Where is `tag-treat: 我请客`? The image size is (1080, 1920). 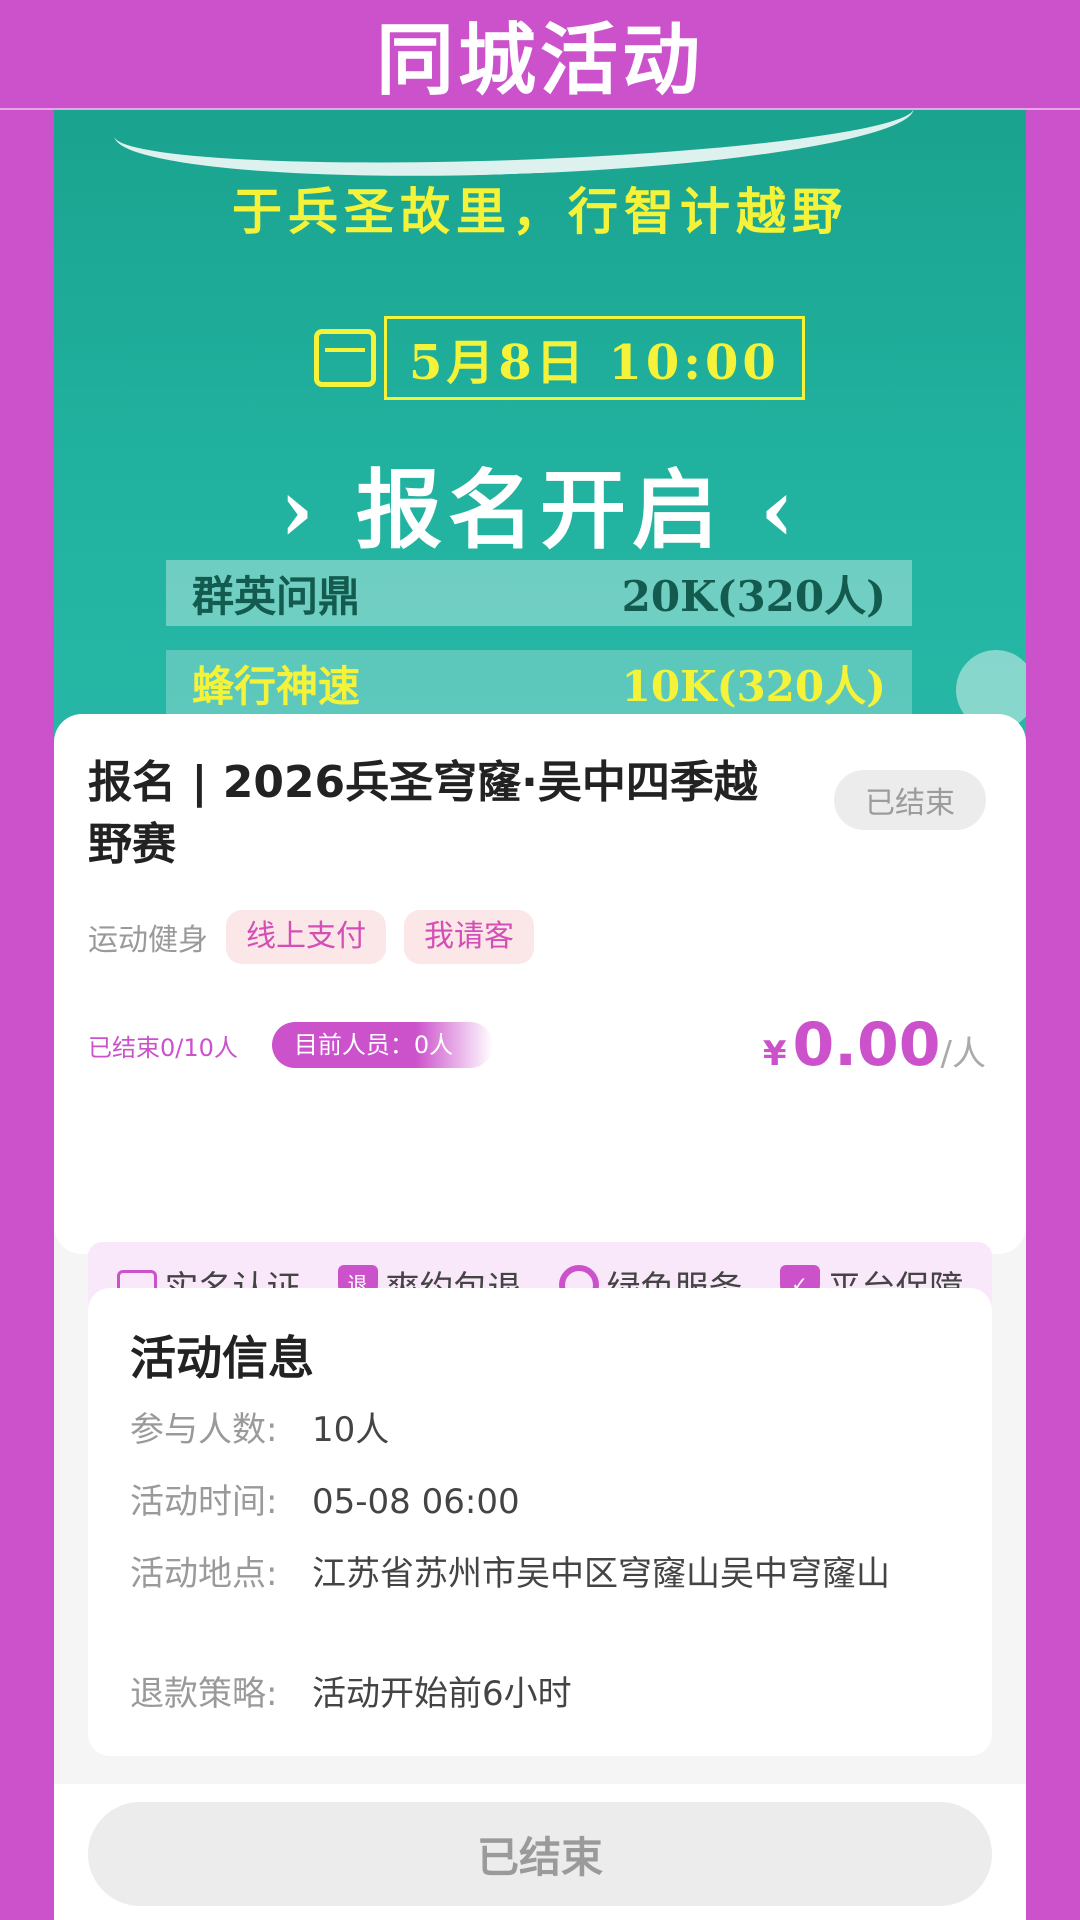
tag-treat: 我请客 is located at coordinates (469, 937).